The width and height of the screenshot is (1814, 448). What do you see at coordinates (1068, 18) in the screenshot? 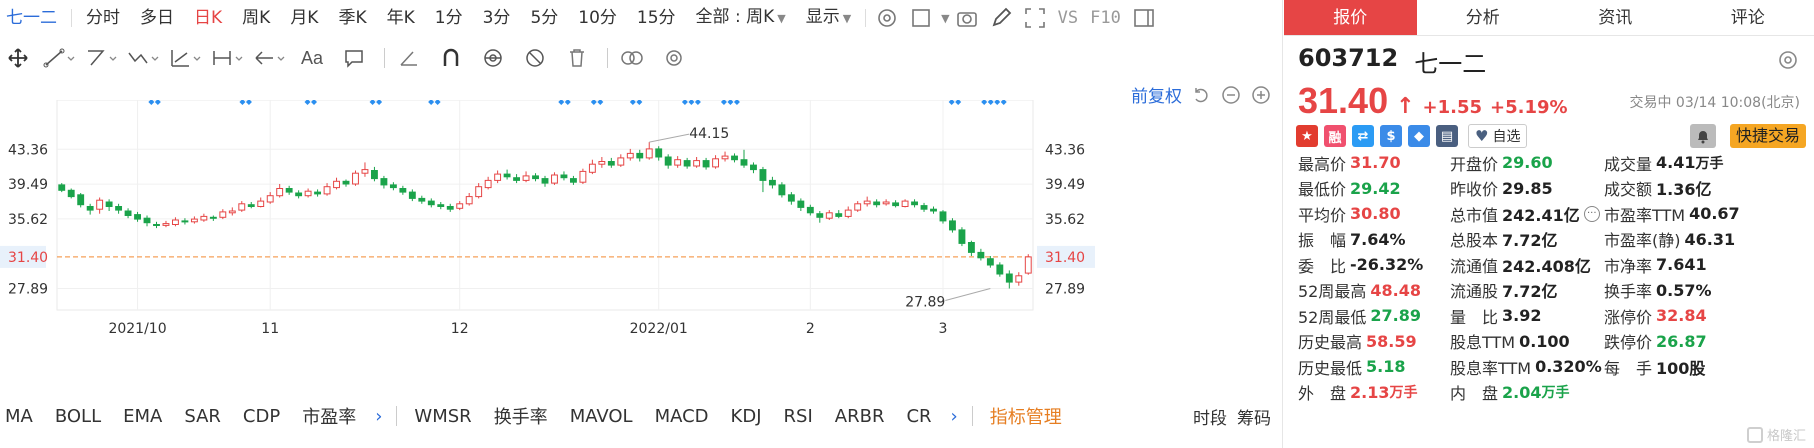
I see `vs-compare-button: VS` at bounding box center [1068, 18].